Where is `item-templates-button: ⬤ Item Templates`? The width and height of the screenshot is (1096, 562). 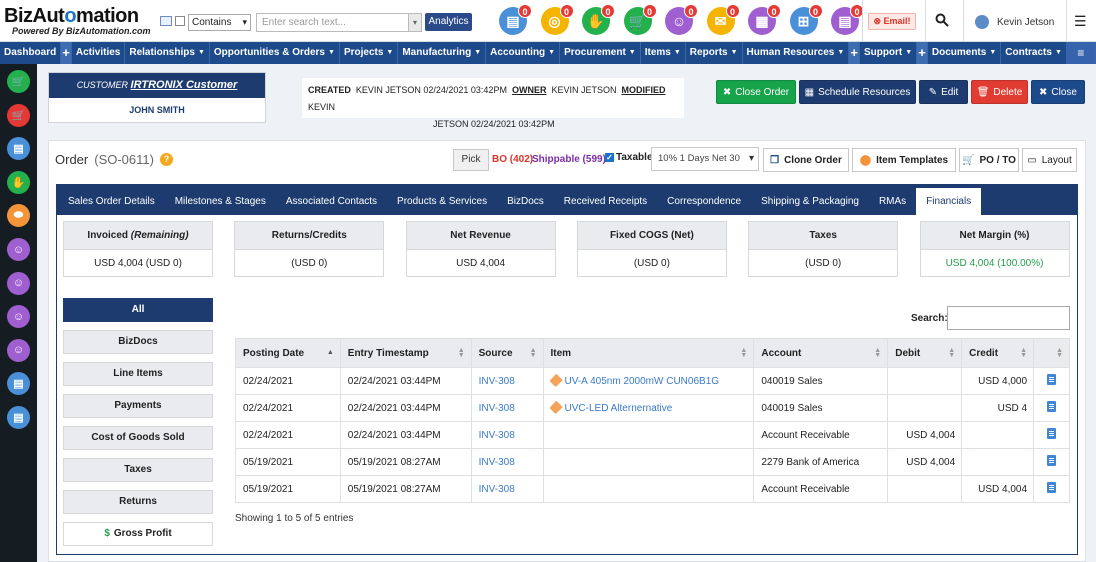 item-templates-button: ⬤ Item Templates is located at coordinates (904, 160).